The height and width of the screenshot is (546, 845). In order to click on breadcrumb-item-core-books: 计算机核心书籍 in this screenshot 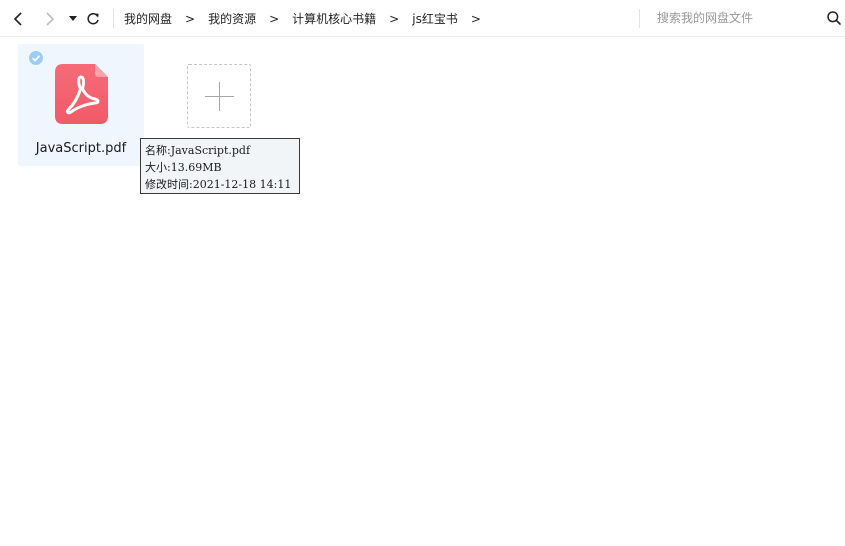, I will do `click(334, 18)`.